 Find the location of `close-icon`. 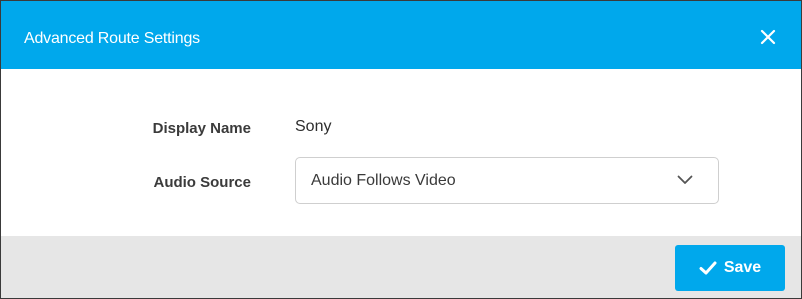

close-icon is located at coordinates (768, 37).